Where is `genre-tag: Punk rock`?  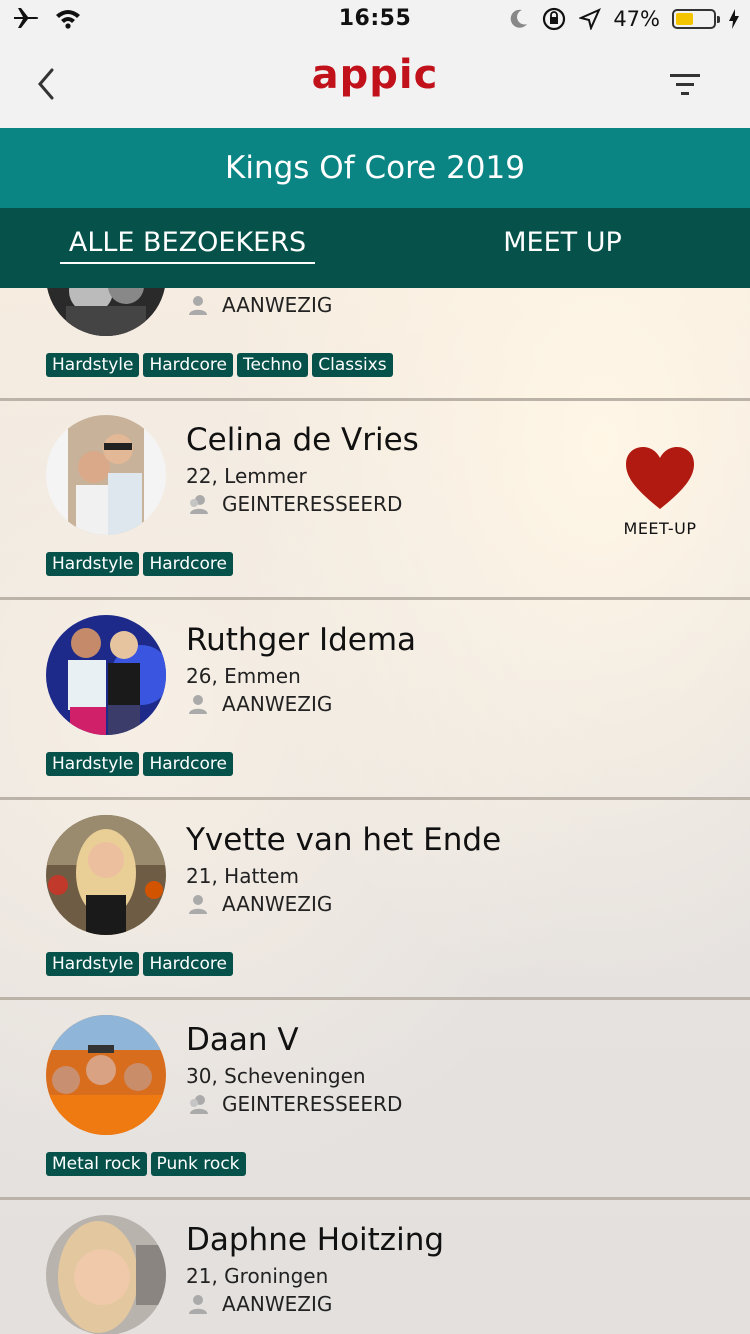
genre-tag: Punk rock is located at coordinates (198, 1164).